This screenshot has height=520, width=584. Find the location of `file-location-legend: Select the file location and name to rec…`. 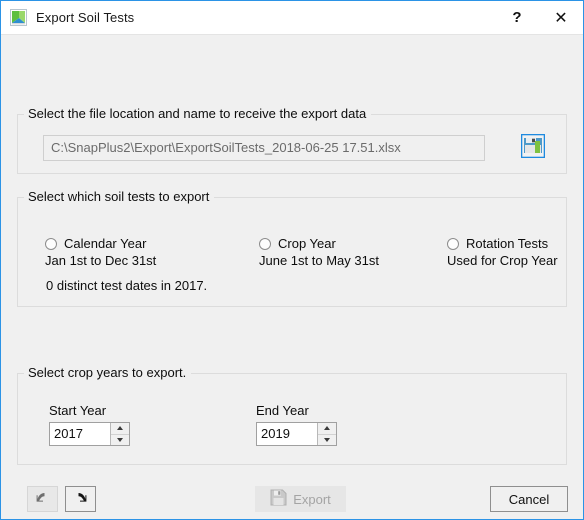

file-location-legend: Select the file location and name to rec… is located at coordinates (198, 113).